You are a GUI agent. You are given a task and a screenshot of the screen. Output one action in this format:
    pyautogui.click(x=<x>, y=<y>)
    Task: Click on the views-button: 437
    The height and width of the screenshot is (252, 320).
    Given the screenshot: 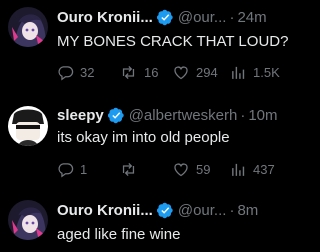 What is the action you would take?
    pyautogui.click(x=252, y=169)
    